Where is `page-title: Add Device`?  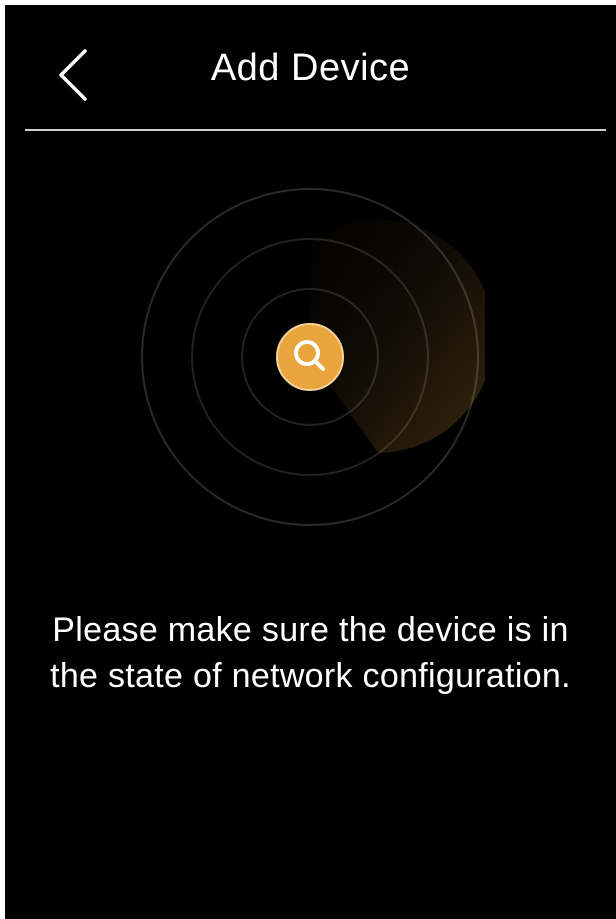
page-title: Add Device is located at coordinates (310, 68).